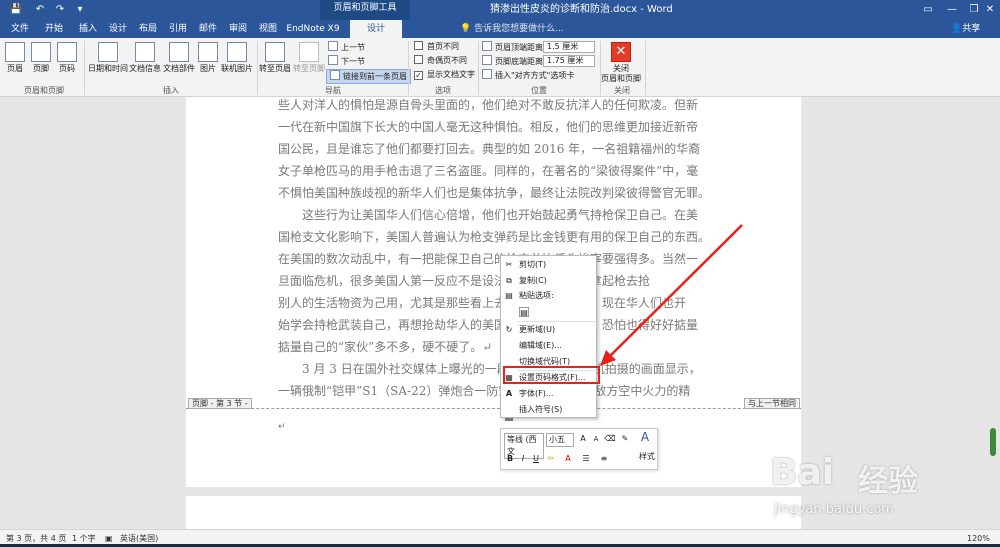 The width and height of the screenshot is (1000, 547). What do you see at coordinates (604, 459) in the screenshot?
I see `numbering-icon: ≡` at bounding box center [604, 459].